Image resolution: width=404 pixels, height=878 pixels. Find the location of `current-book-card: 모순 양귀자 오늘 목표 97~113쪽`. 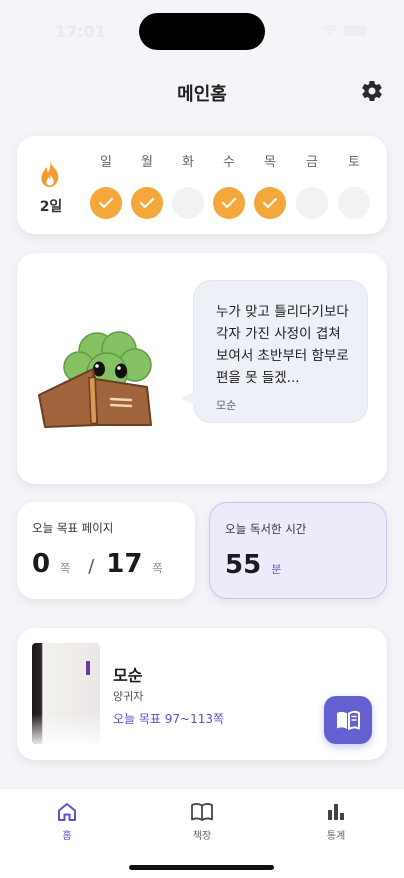

current-book-card: 모순 양귀자 오늘 목표 97~113쪽 is located at coordinates (202, 694).